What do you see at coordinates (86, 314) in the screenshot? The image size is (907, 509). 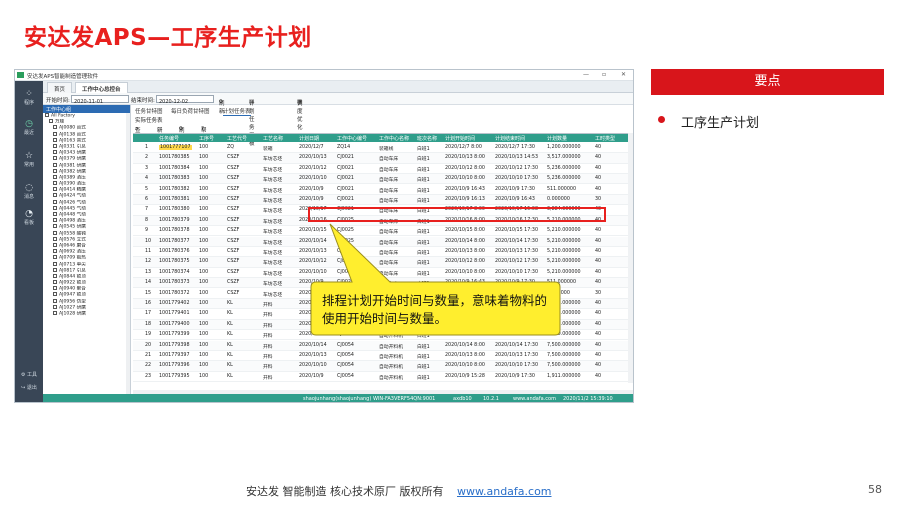 I see `tree-item: AJ1028 研磨` at bounding box center [86, 314].